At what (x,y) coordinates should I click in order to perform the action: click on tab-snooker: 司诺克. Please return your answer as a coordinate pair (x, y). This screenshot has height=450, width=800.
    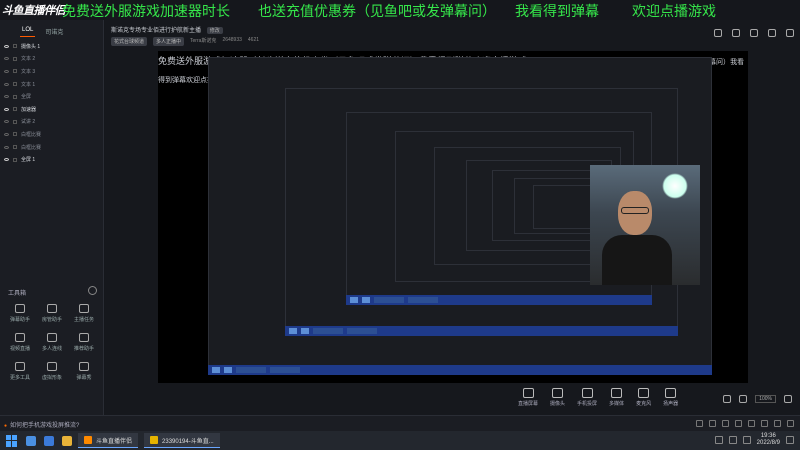
    Looking at the image, I should click on (54, 31).